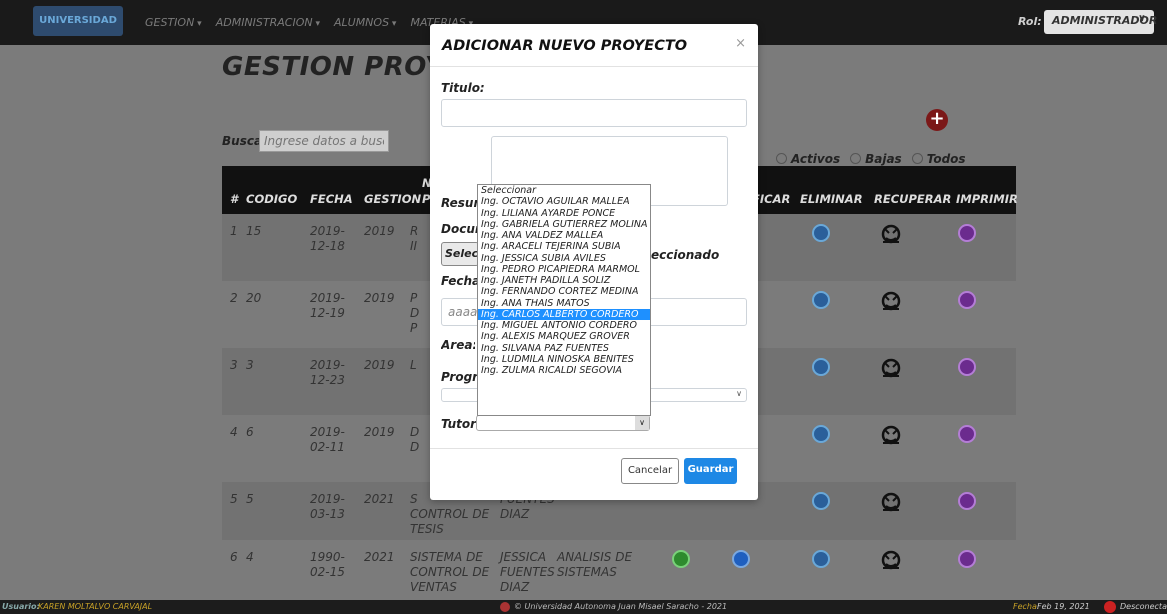 Image resolution: width=1167 pixels, height=614 pixels. Describe the element at coordinates (987, 199) in the screenshot. I see `col-imprimir: IMPRIMIR` at that location.